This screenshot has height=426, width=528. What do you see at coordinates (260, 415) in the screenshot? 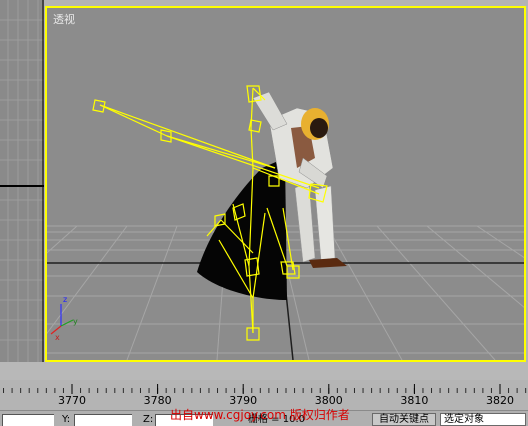
I see `watermark-text: 出自www.cgjoy.com 版权归作者` at bounding box center [260, 415].